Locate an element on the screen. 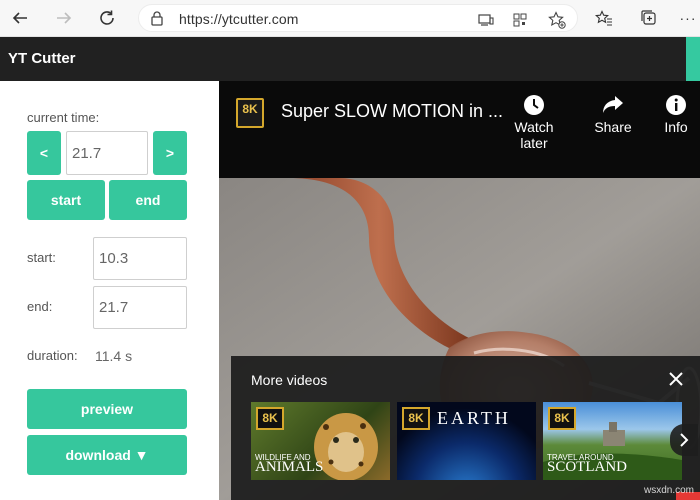 The image size is (700, 500). header-accent-strip is located at coordinates (693, 59).